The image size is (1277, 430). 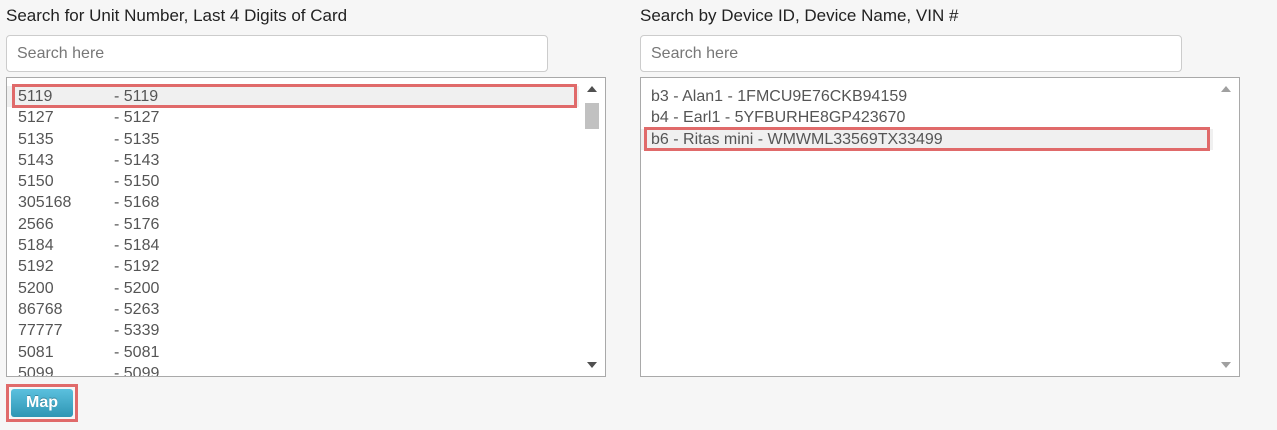 What do you see at coordinates (927, 96) in the screenshot?
I see `device-list-item: b3 - Alan1 - 1FMCU9E76CKB94159` at bounding box center [927, 96].